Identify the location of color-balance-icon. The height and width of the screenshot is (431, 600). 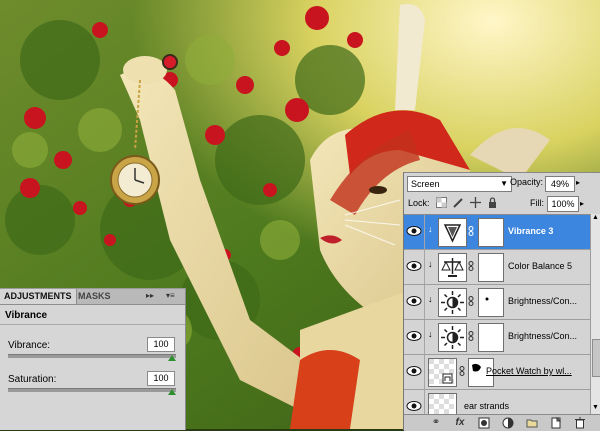
(452, 267).